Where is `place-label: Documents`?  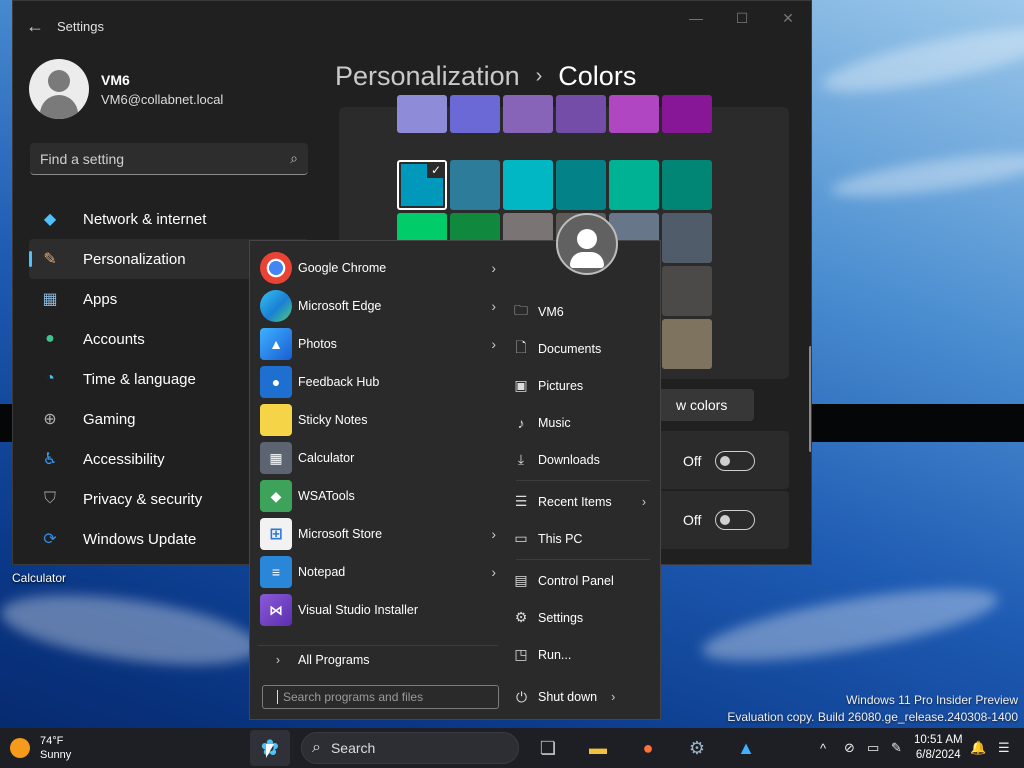 place-label: Documents is located at coordinates (570, 348).